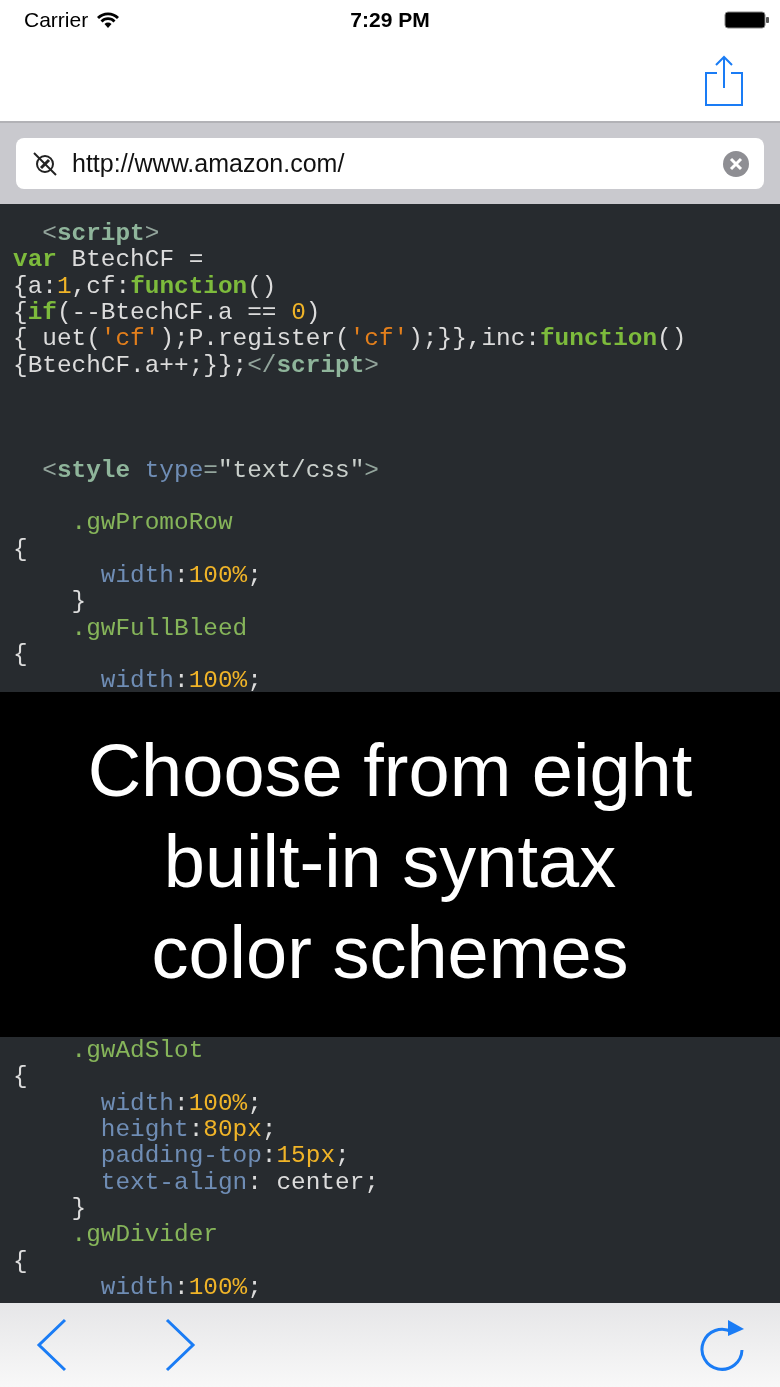  Describe the element at coordinates (390, 163) in the screenshot. I see `address-field: http://www.amazon.com/` at that location.